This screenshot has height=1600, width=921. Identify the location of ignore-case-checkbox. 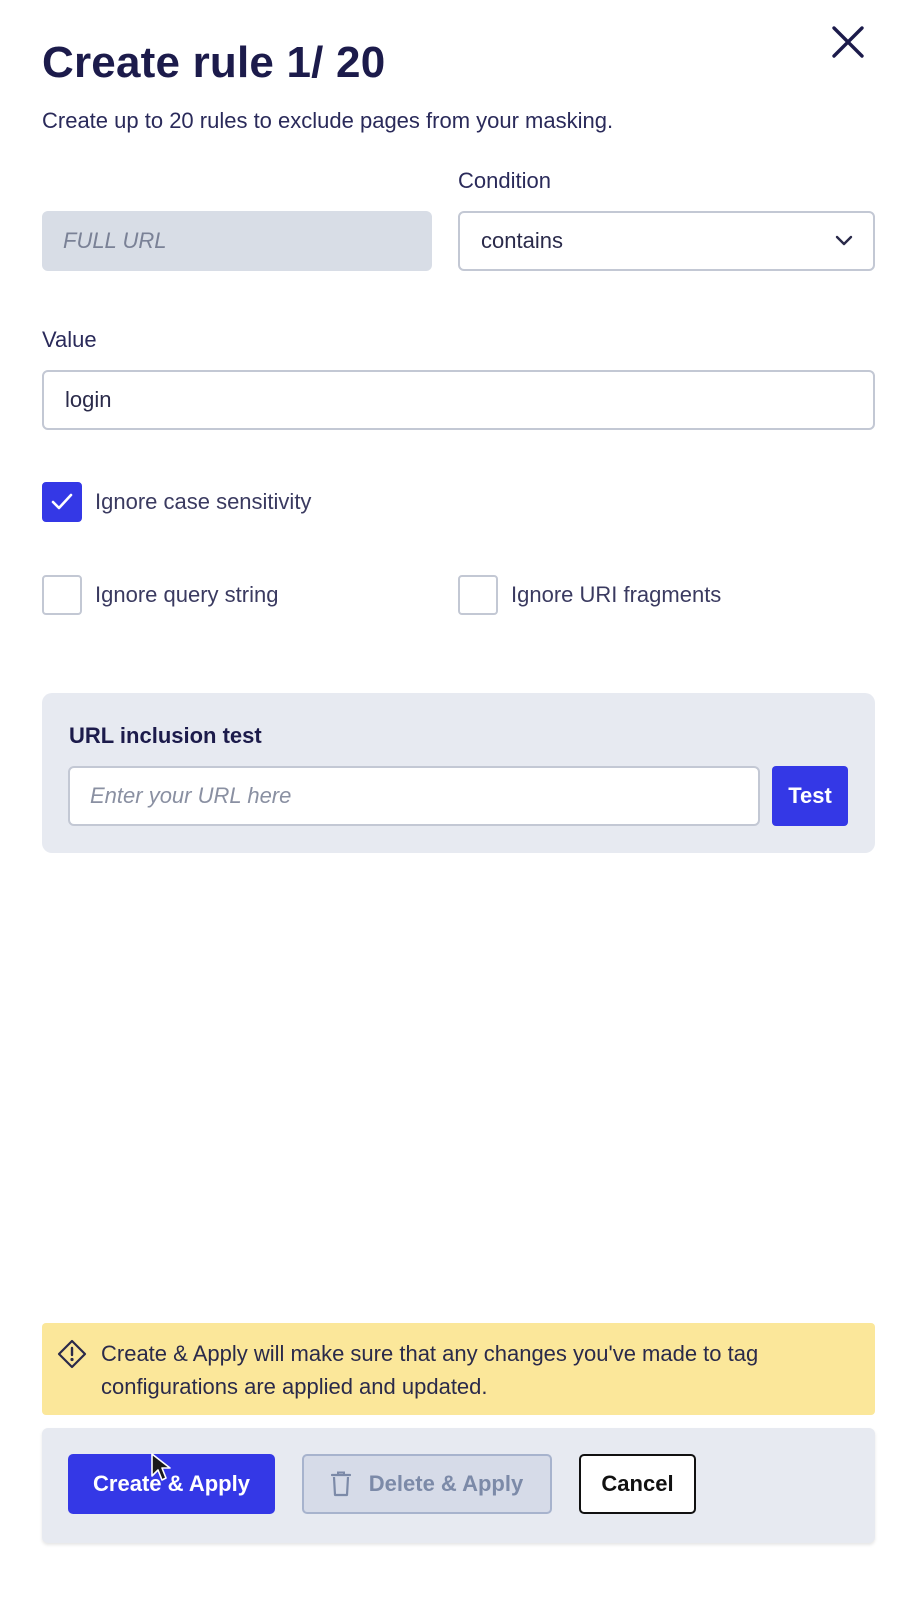
(62, 502).